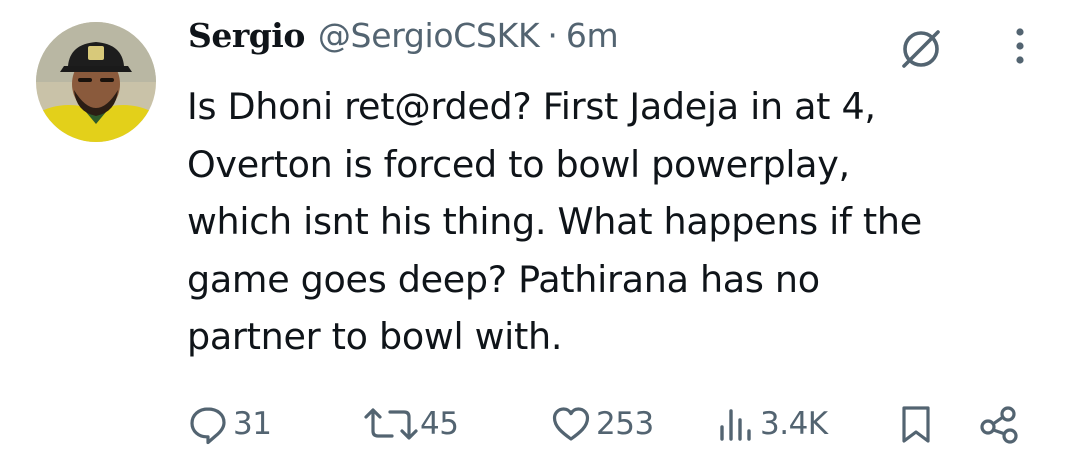  I want to click on more-vertical-icon, so click(1020, 46).